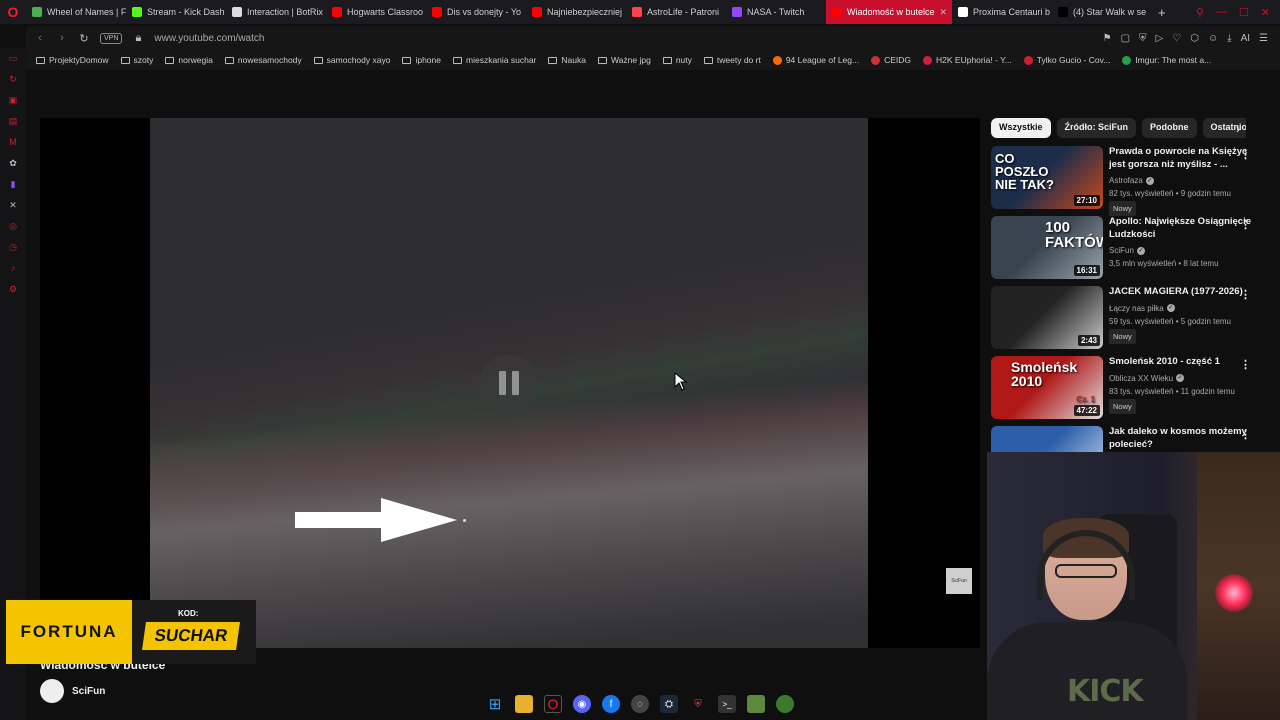  I want to click on filter-chip: Wszystkie, so click(1021, 128).